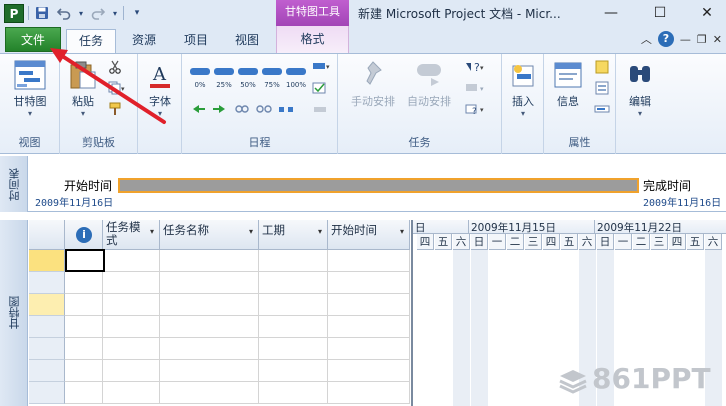 Image resolution: width=726 pixels, height=406 pixels. What do you see at coordinates (117, 89) in the screenshot?
I see `copy-icon: ▾` at bounding box center [117, 89].